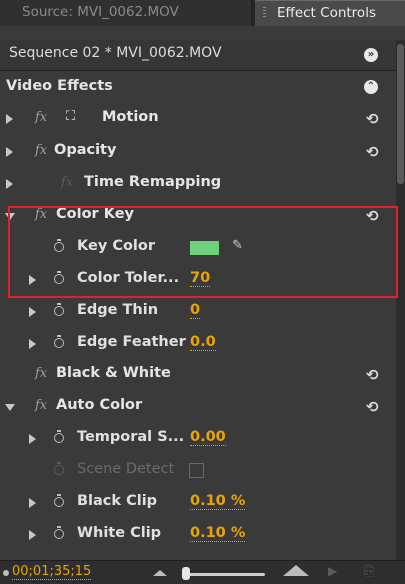 The height and width of the screenshot is (584, 405). I want to click on temporal-smoothing-value: 0.00, so click(208, 437).